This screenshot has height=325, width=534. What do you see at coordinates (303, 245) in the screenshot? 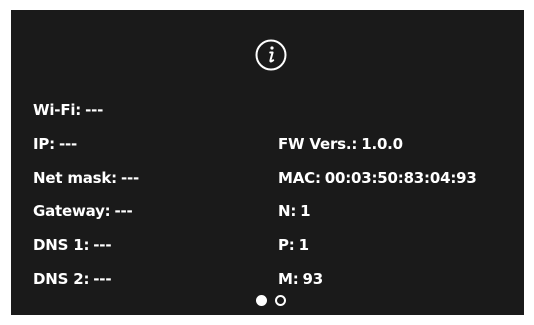
I see `p-value: 1` at bounding box center [303, 245].